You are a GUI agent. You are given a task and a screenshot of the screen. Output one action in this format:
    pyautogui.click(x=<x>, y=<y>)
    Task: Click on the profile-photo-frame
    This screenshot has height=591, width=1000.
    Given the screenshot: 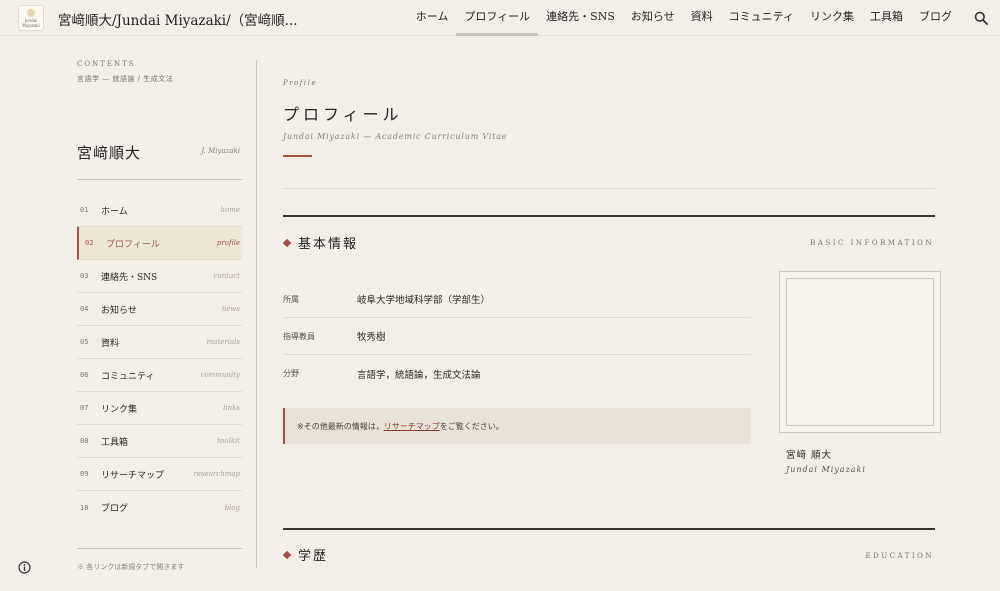 What is the action you would take?
    pyautogui.click(x=860, y=352)
    